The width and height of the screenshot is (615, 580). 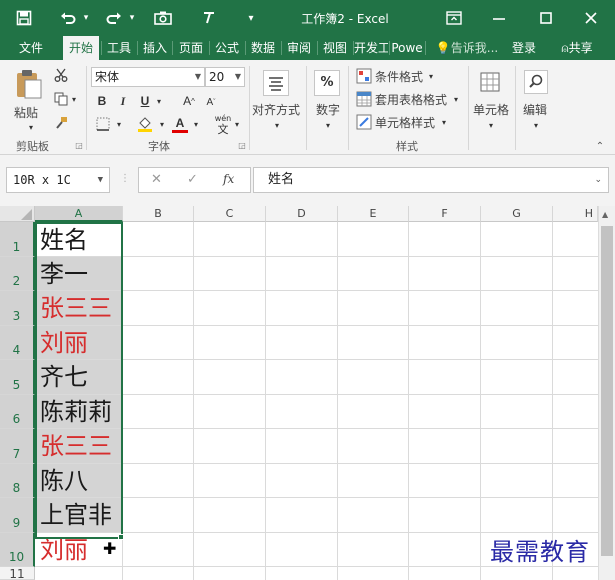 I want to click on scrollbar-thumb, so click(x=607, y=391).